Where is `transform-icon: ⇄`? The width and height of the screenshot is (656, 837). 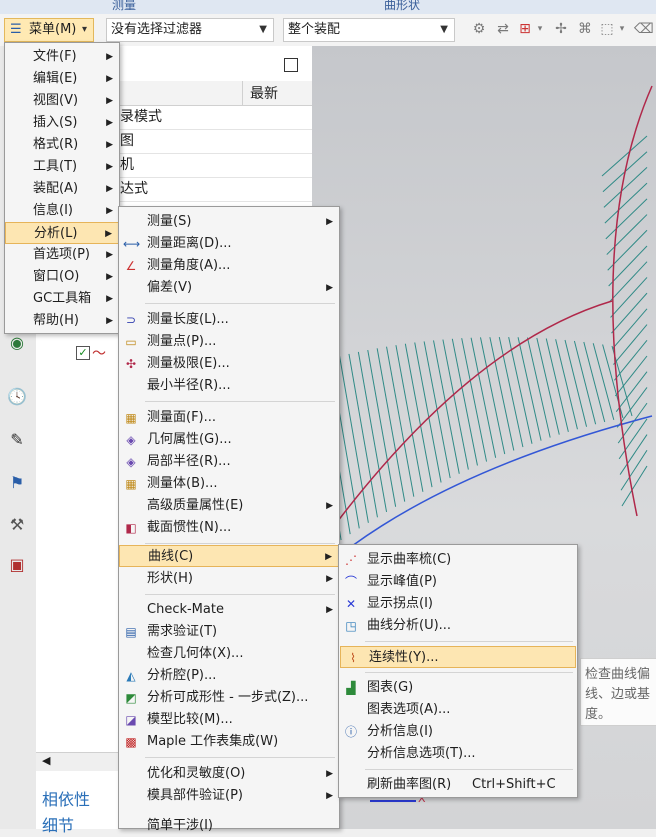 transform-icon: ⇄ is located at coordinates (503, 29).